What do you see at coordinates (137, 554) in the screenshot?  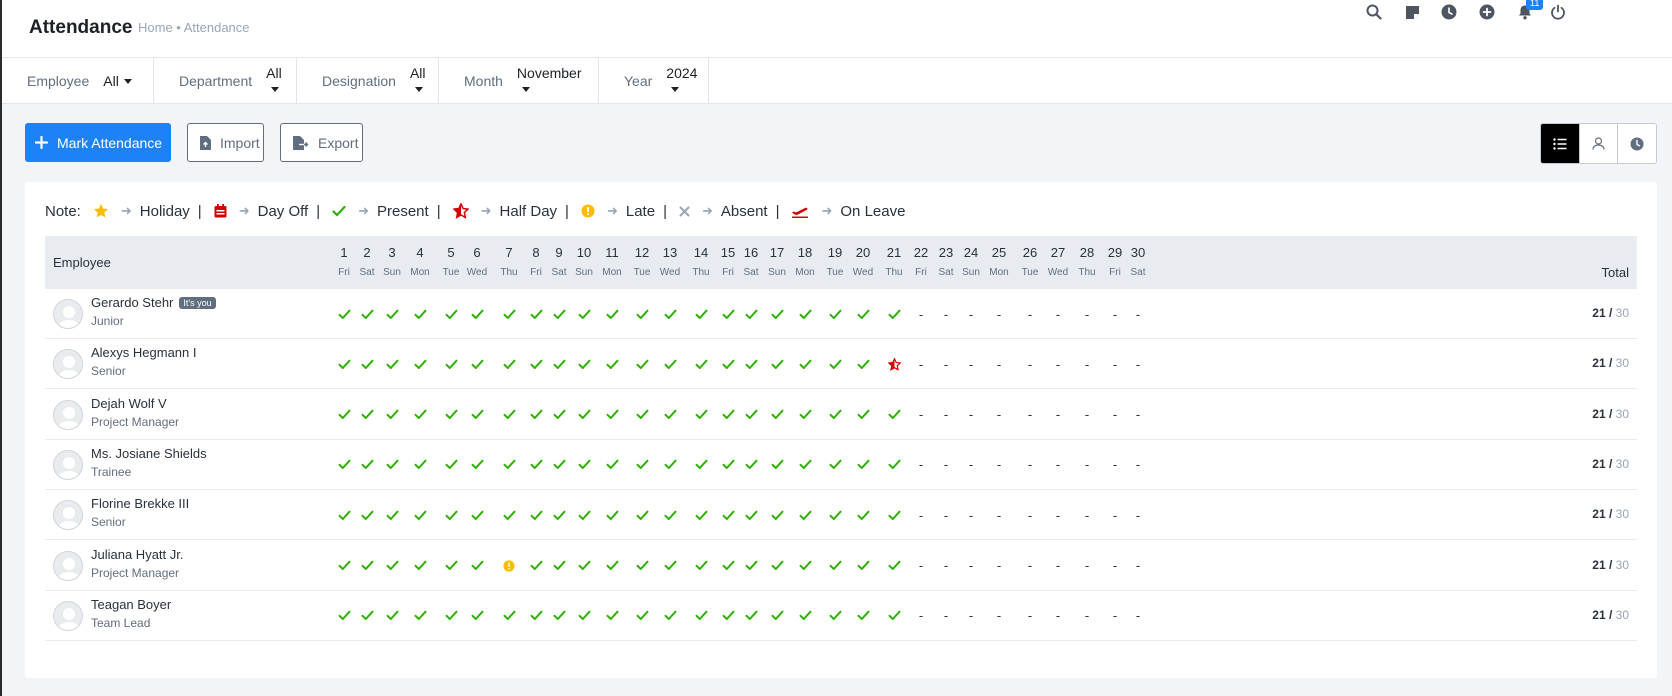 I see `employee-name: Juliana Hyatt Jr.` at bounding box center [137, 554].